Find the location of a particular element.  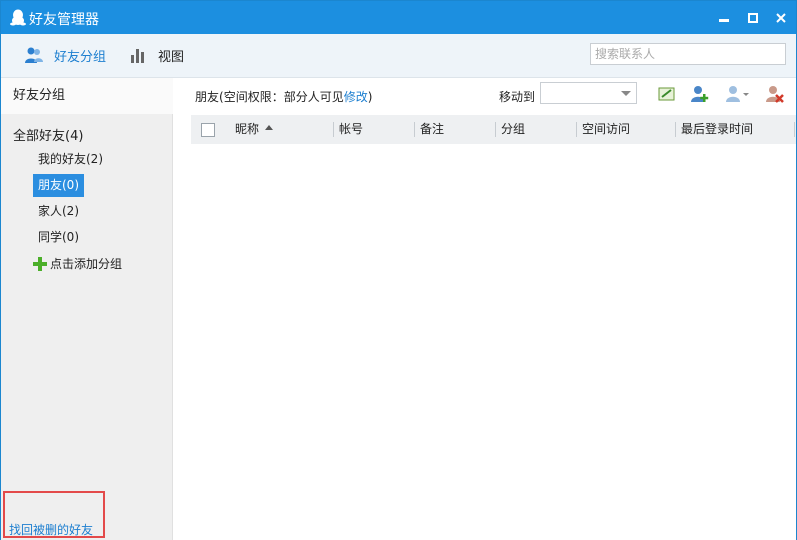

window-title: 好友管理器 is located at coordinates (64, 20).